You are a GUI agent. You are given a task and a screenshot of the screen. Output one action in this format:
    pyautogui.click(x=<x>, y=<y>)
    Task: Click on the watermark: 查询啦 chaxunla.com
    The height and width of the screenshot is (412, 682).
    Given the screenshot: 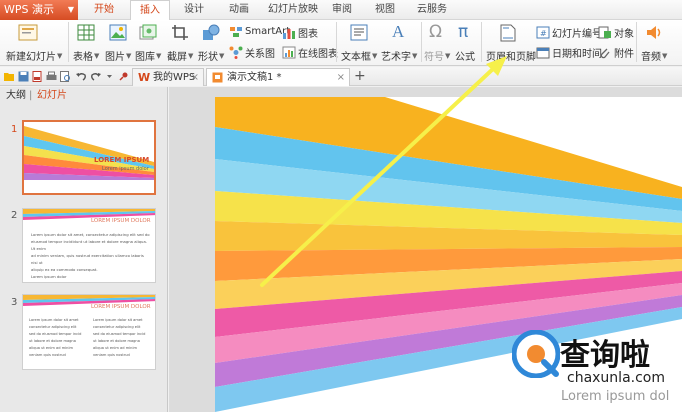 What is the action you would take?
    pyautogui.click(x=595, y=365)
    